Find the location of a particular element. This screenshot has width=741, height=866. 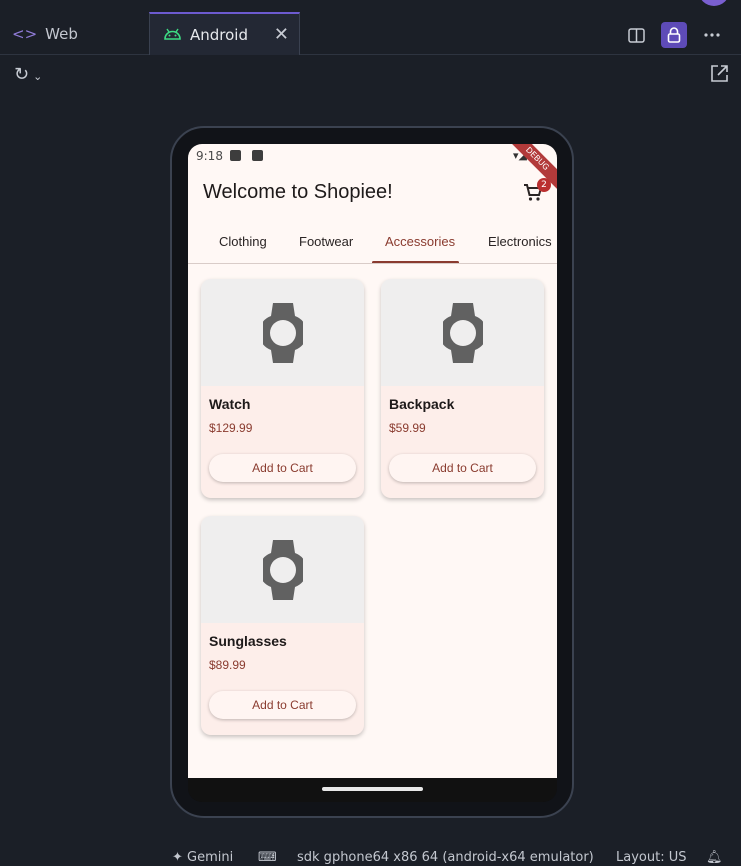

code-icon: <> is located at coordinates (25, 33).